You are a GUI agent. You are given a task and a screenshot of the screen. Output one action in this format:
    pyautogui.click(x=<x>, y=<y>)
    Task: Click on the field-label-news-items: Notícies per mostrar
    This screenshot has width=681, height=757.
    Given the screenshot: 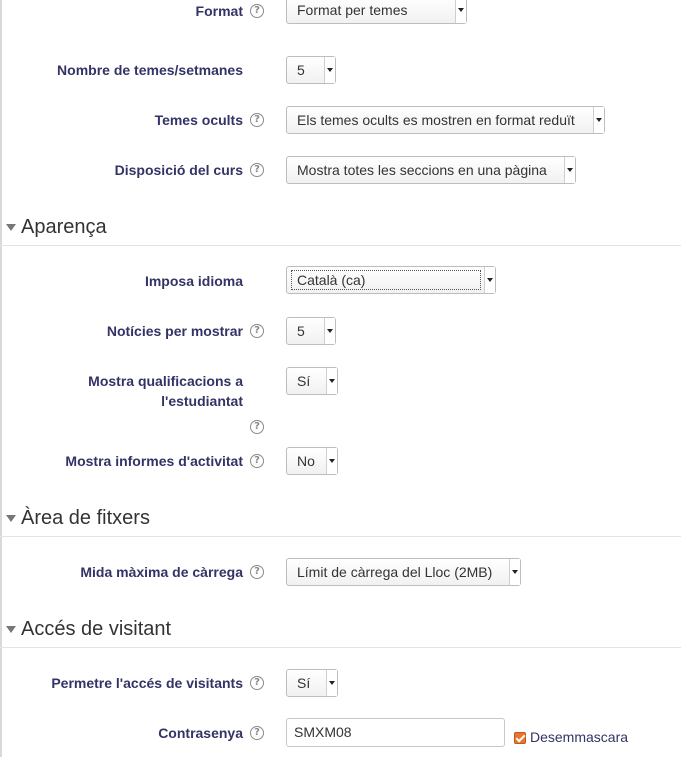 What is the action you would take?
    pyautogui.click(x=174, y=331)
    